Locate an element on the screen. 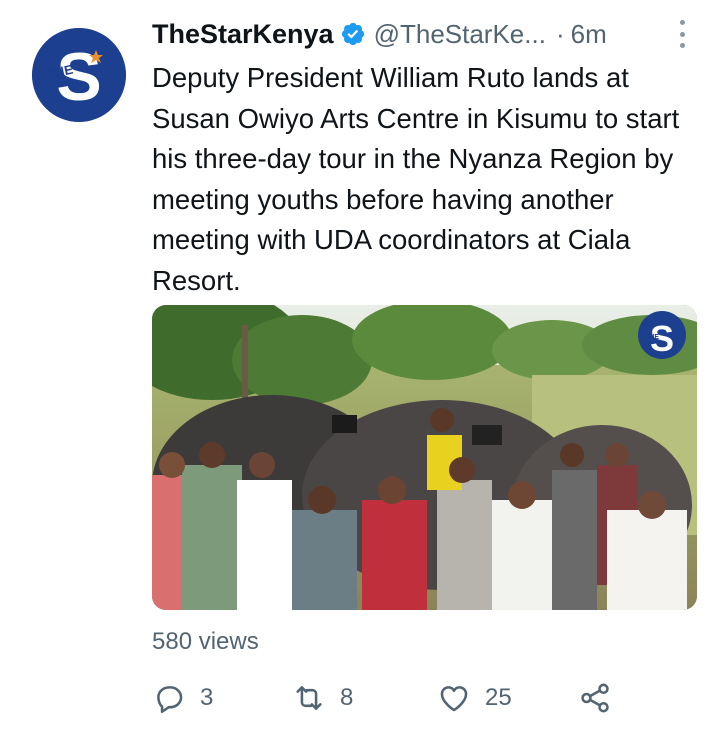 This screenshot has width=720, height=737. retweet-icon is located at coordinates (309, 698).